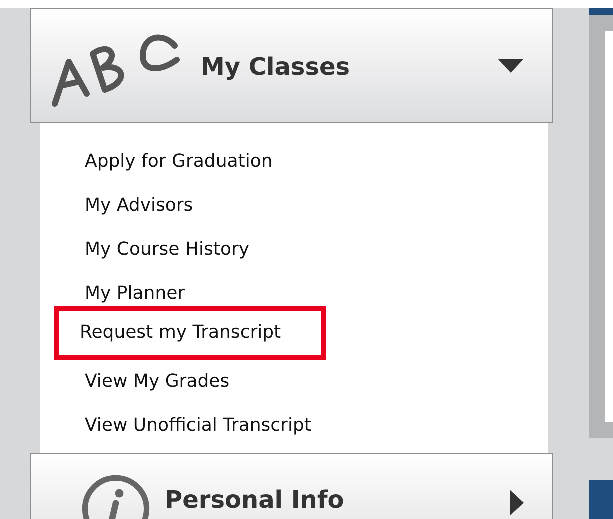 This screenshot has width=613, height=519. Describe the element at coordinates (198, 421) in the screenshot. I see `menu-link: View Unofficial Transcript` at that location.